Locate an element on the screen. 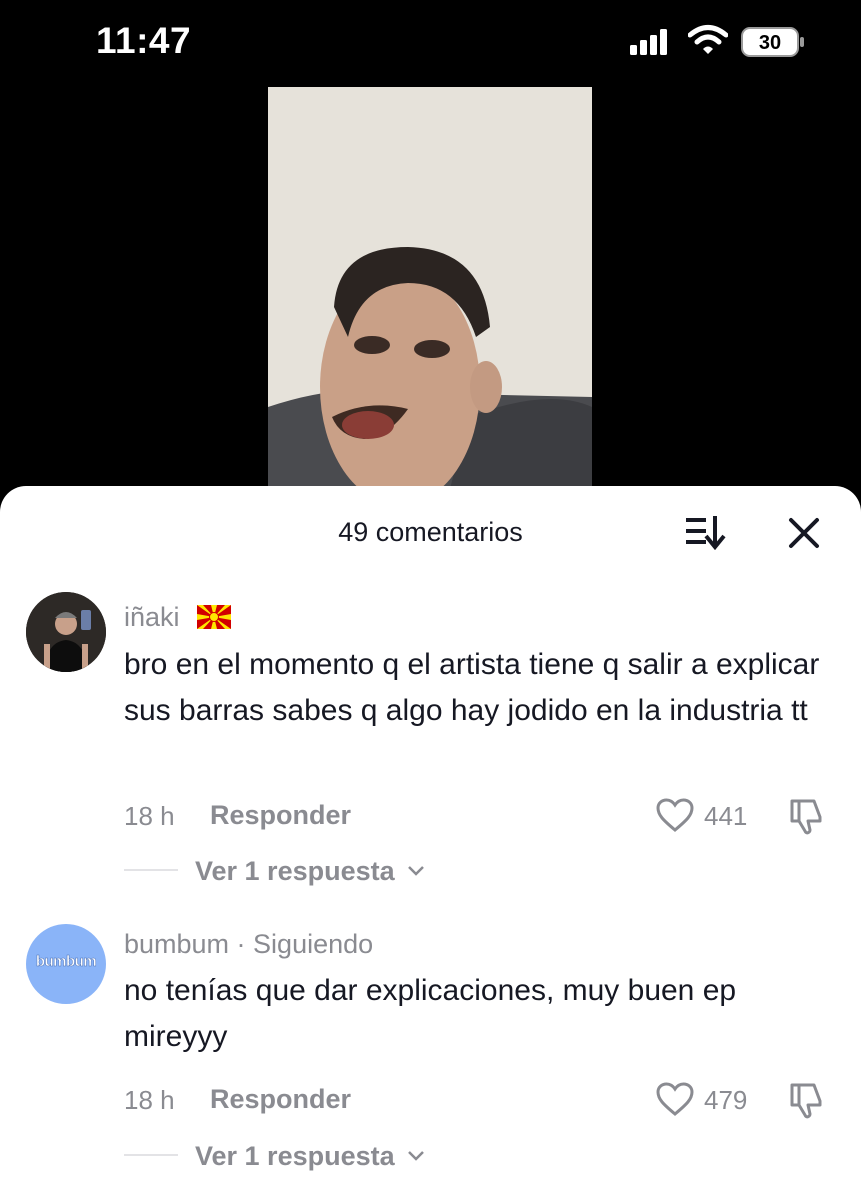  status-time: 11:47 is located at coordinates (144, 40).